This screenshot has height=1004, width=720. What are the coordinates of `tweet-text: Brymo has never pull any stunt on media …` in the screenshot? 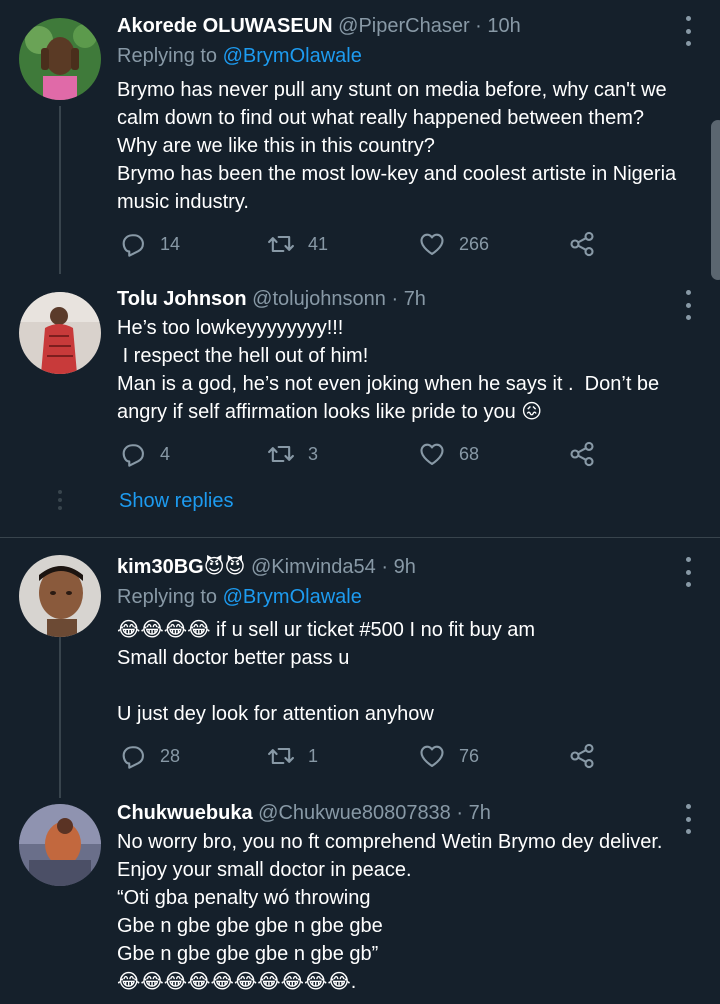 It's located at (397, 146).